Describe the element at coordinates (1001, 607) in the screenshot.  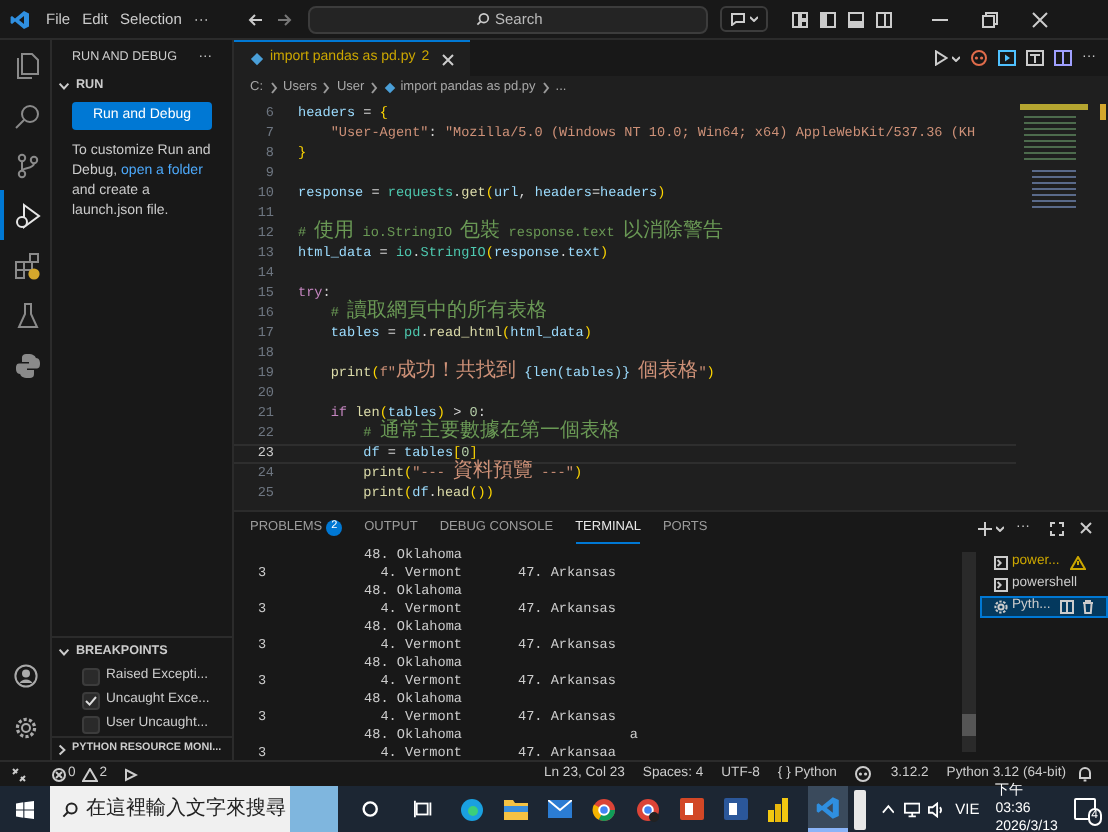
I see `gear-icon` at that location.